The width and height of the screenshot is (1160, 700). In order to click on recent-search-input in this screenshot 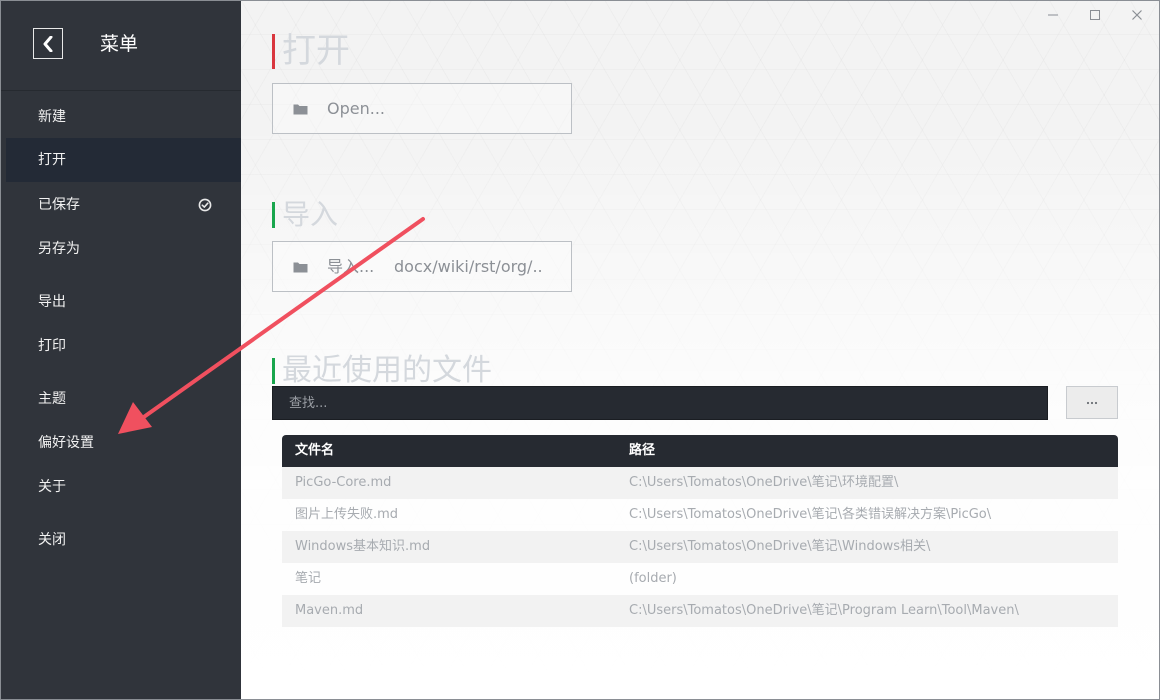, I will do `click(660, 403)`.